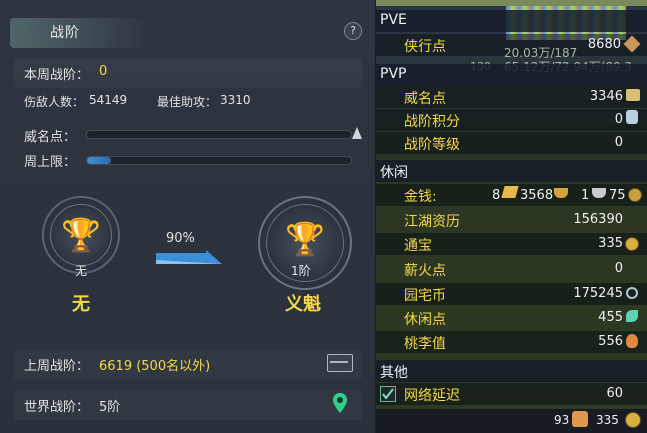 The image size is (647, 433). I want to click on current-rank-name: 无, so click(81, 304).